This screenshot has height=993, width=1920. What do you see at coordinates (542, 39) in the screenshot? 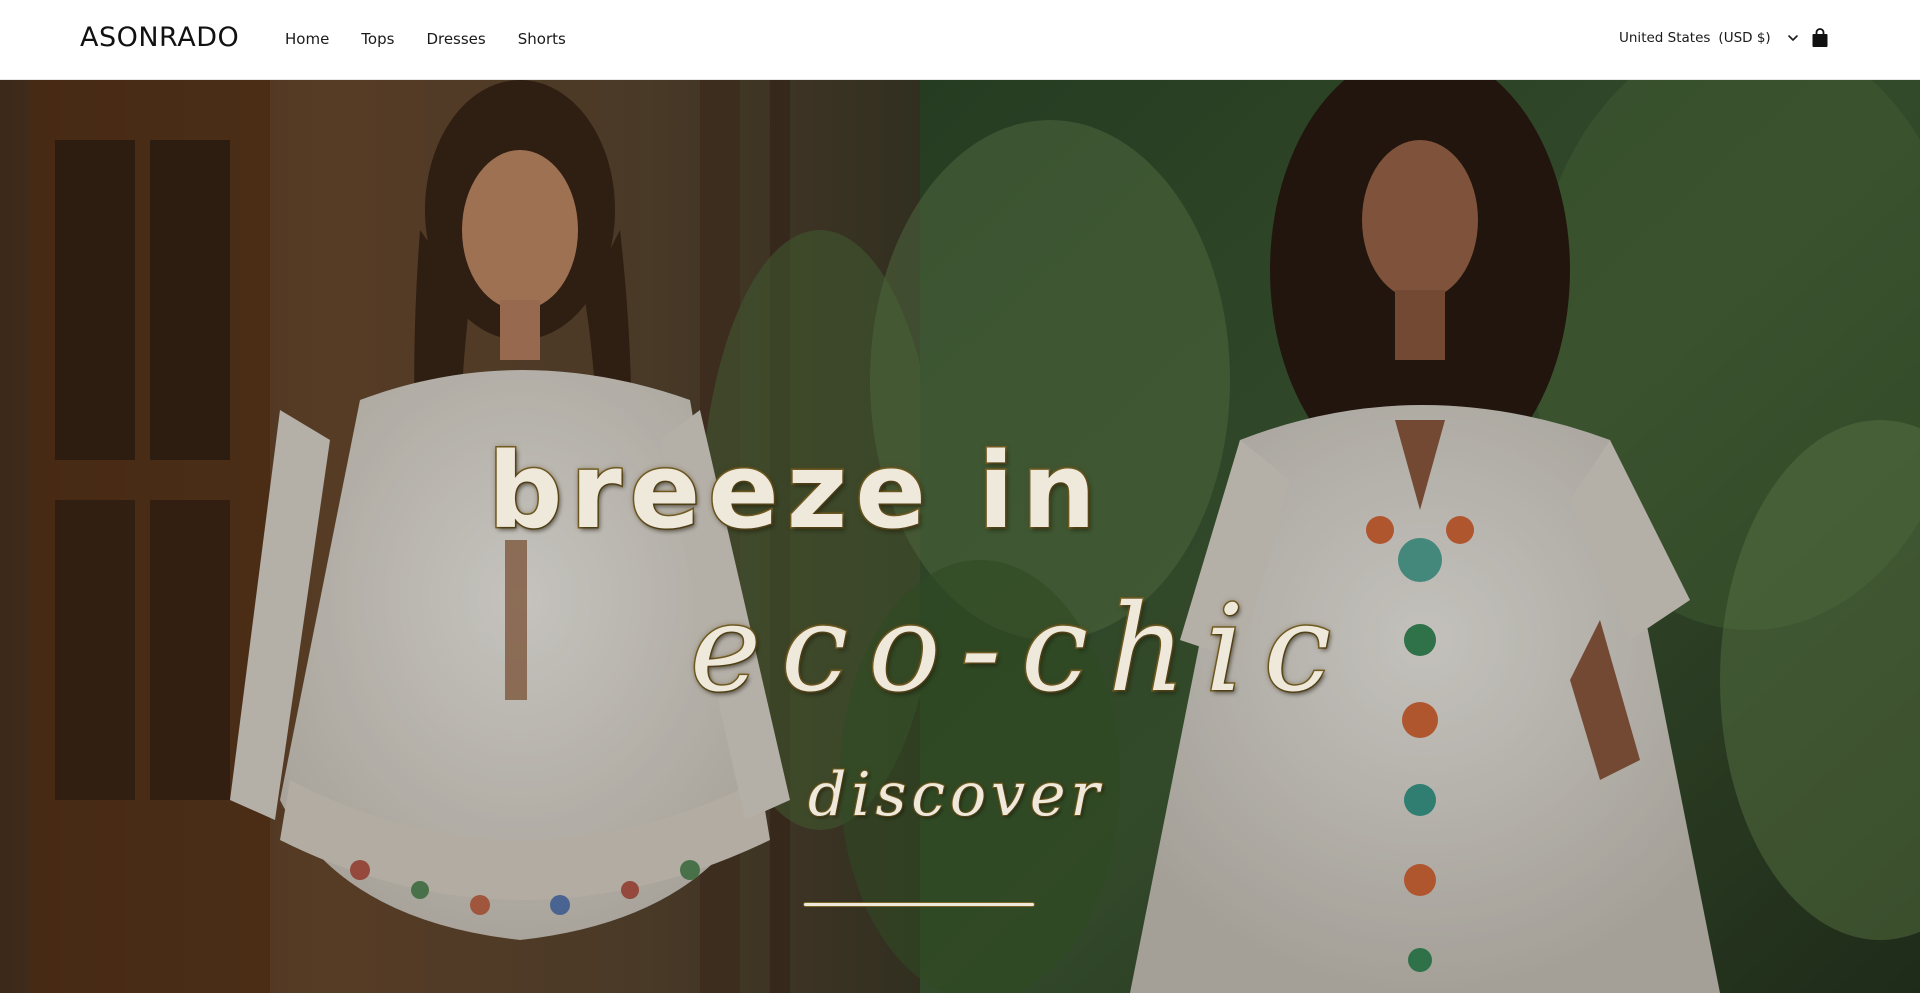
I see `nav-link-shorts: Shorts` at bounding box center [542, 39].